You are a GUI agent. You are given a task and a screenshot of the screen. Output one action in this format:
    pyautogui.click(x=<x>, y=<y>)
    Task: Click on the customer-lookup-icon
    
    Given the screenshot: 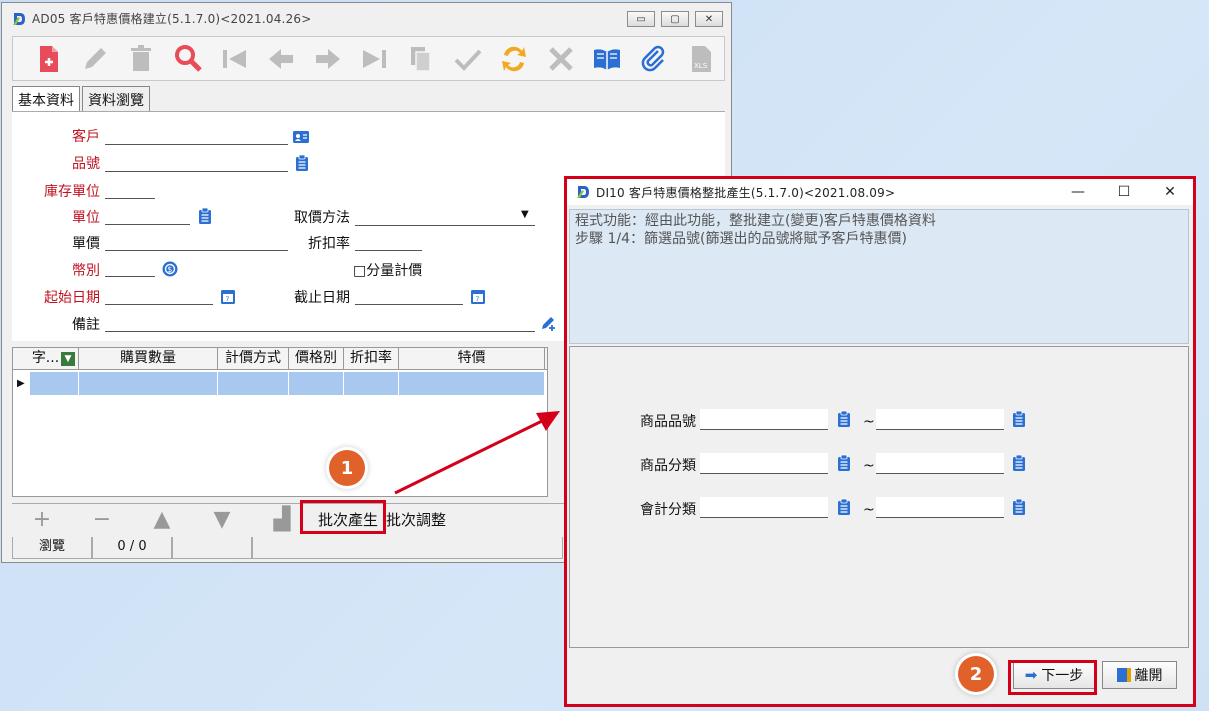 What is the action you would take?
    pyautogui.click(x=301, y=137)
    